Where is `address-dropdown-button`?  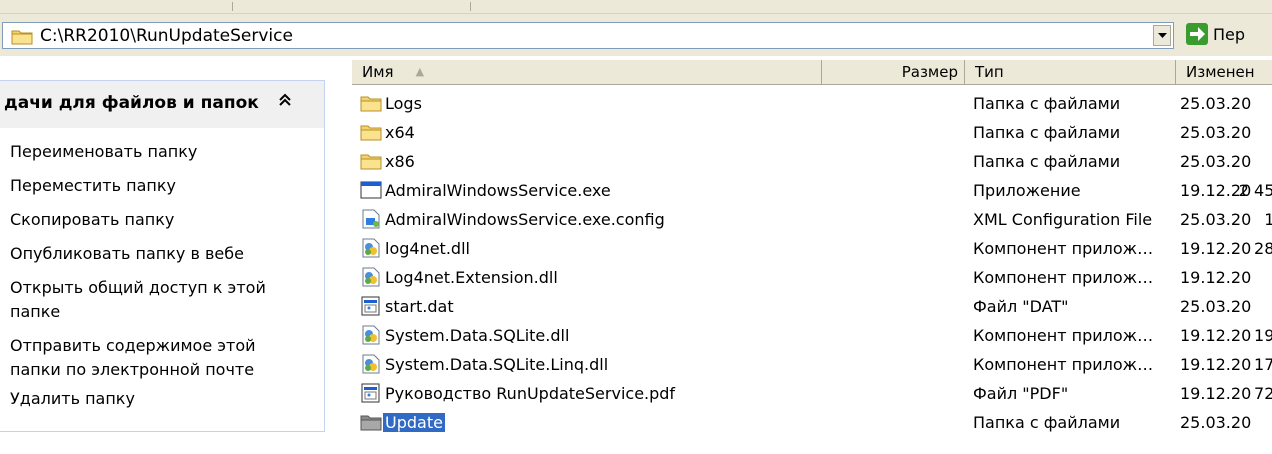 address-dropdown-button is located at coordinates (1162, 35).